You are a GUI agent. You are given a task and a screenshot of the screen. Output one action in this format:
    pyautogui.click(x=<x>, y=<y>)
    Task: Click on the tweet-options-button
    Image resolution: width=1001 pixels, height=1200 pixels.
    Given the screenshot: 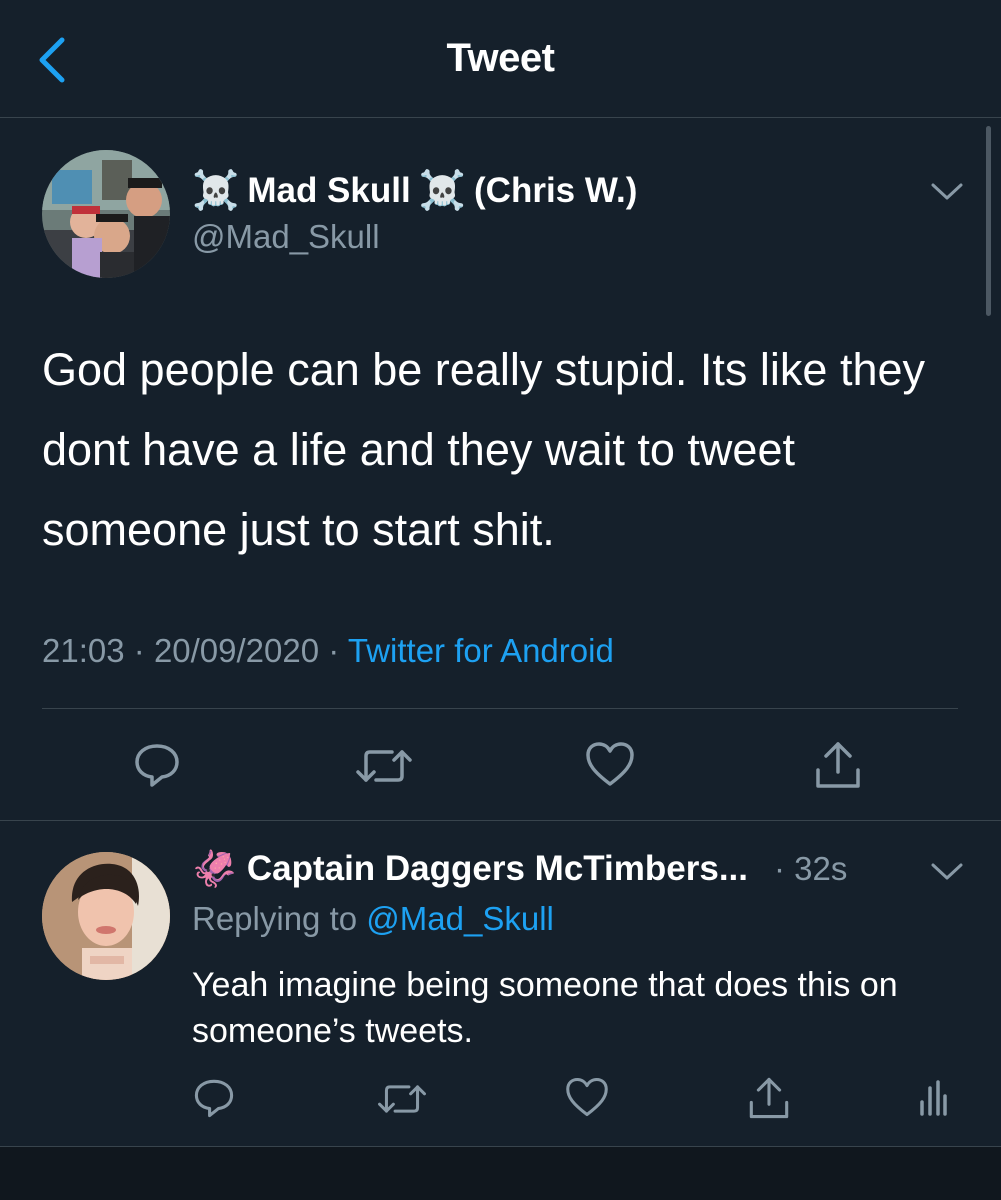 What is the action you would take?
    pyautogui.click(x=947, y=192)
    